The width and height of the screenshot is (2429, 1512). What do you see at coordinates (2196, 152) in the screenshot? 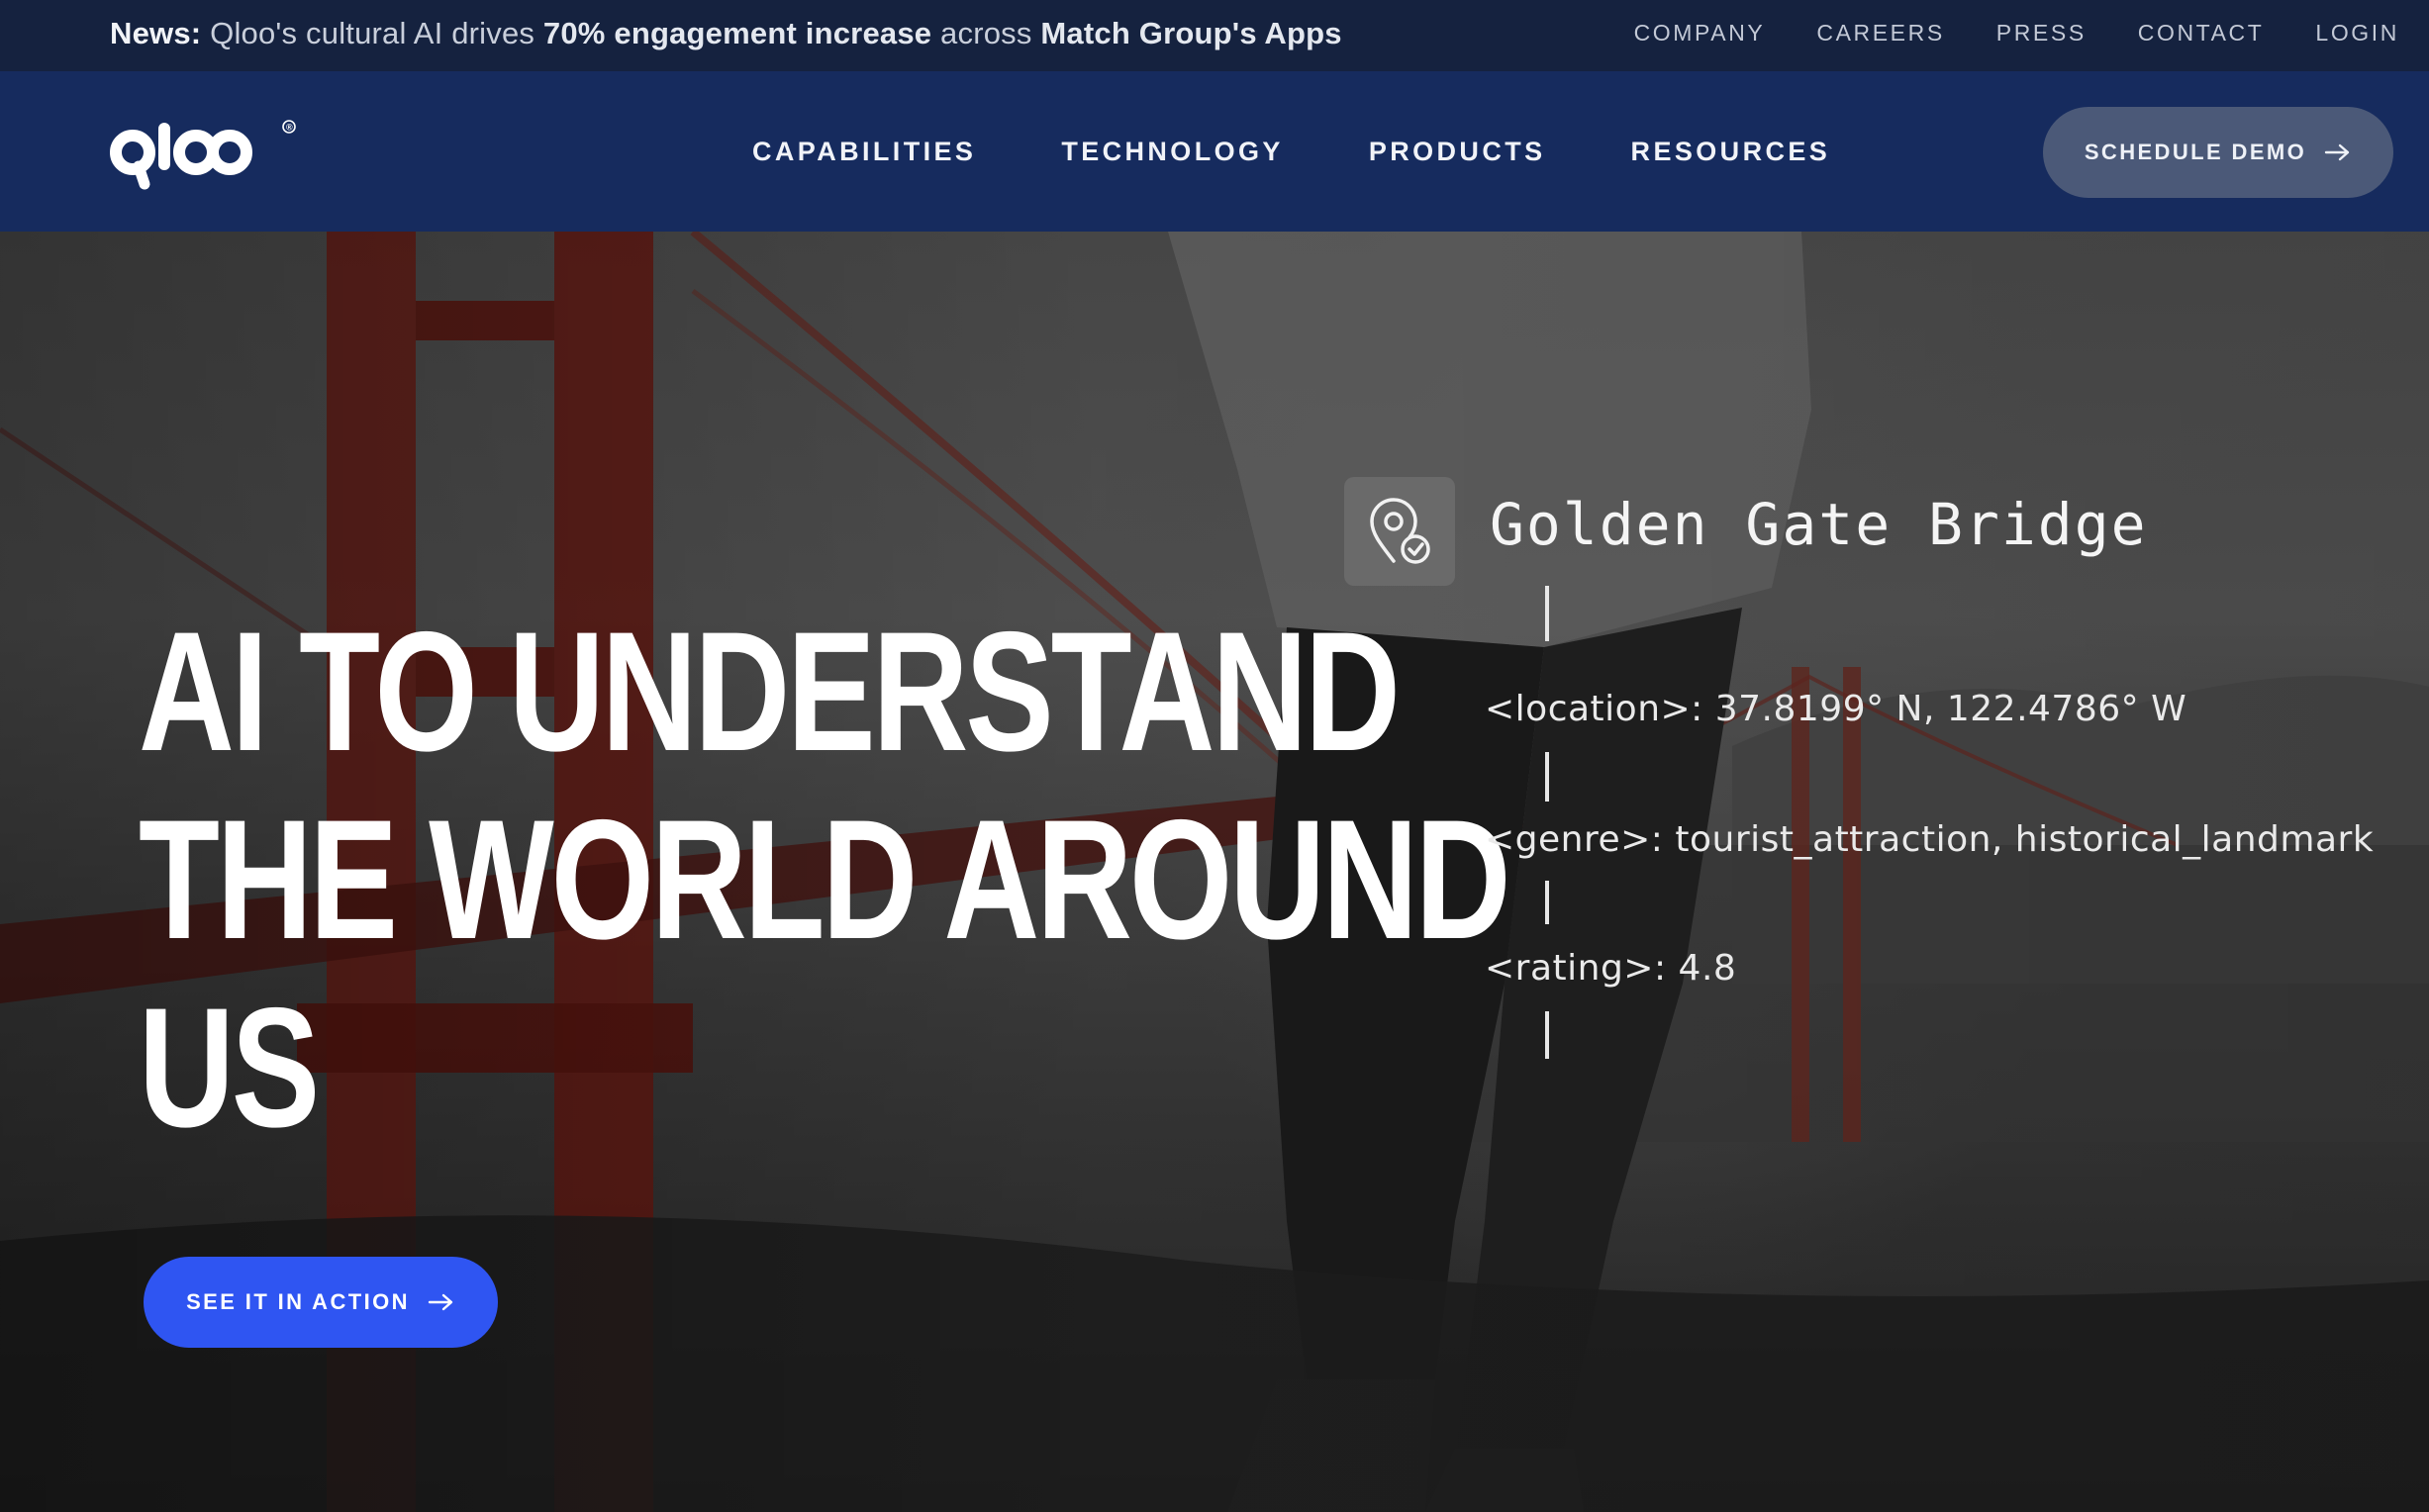
I see `schedule-demo-label: SCHEDULE DEMO` at bounding box center [2196, 152].